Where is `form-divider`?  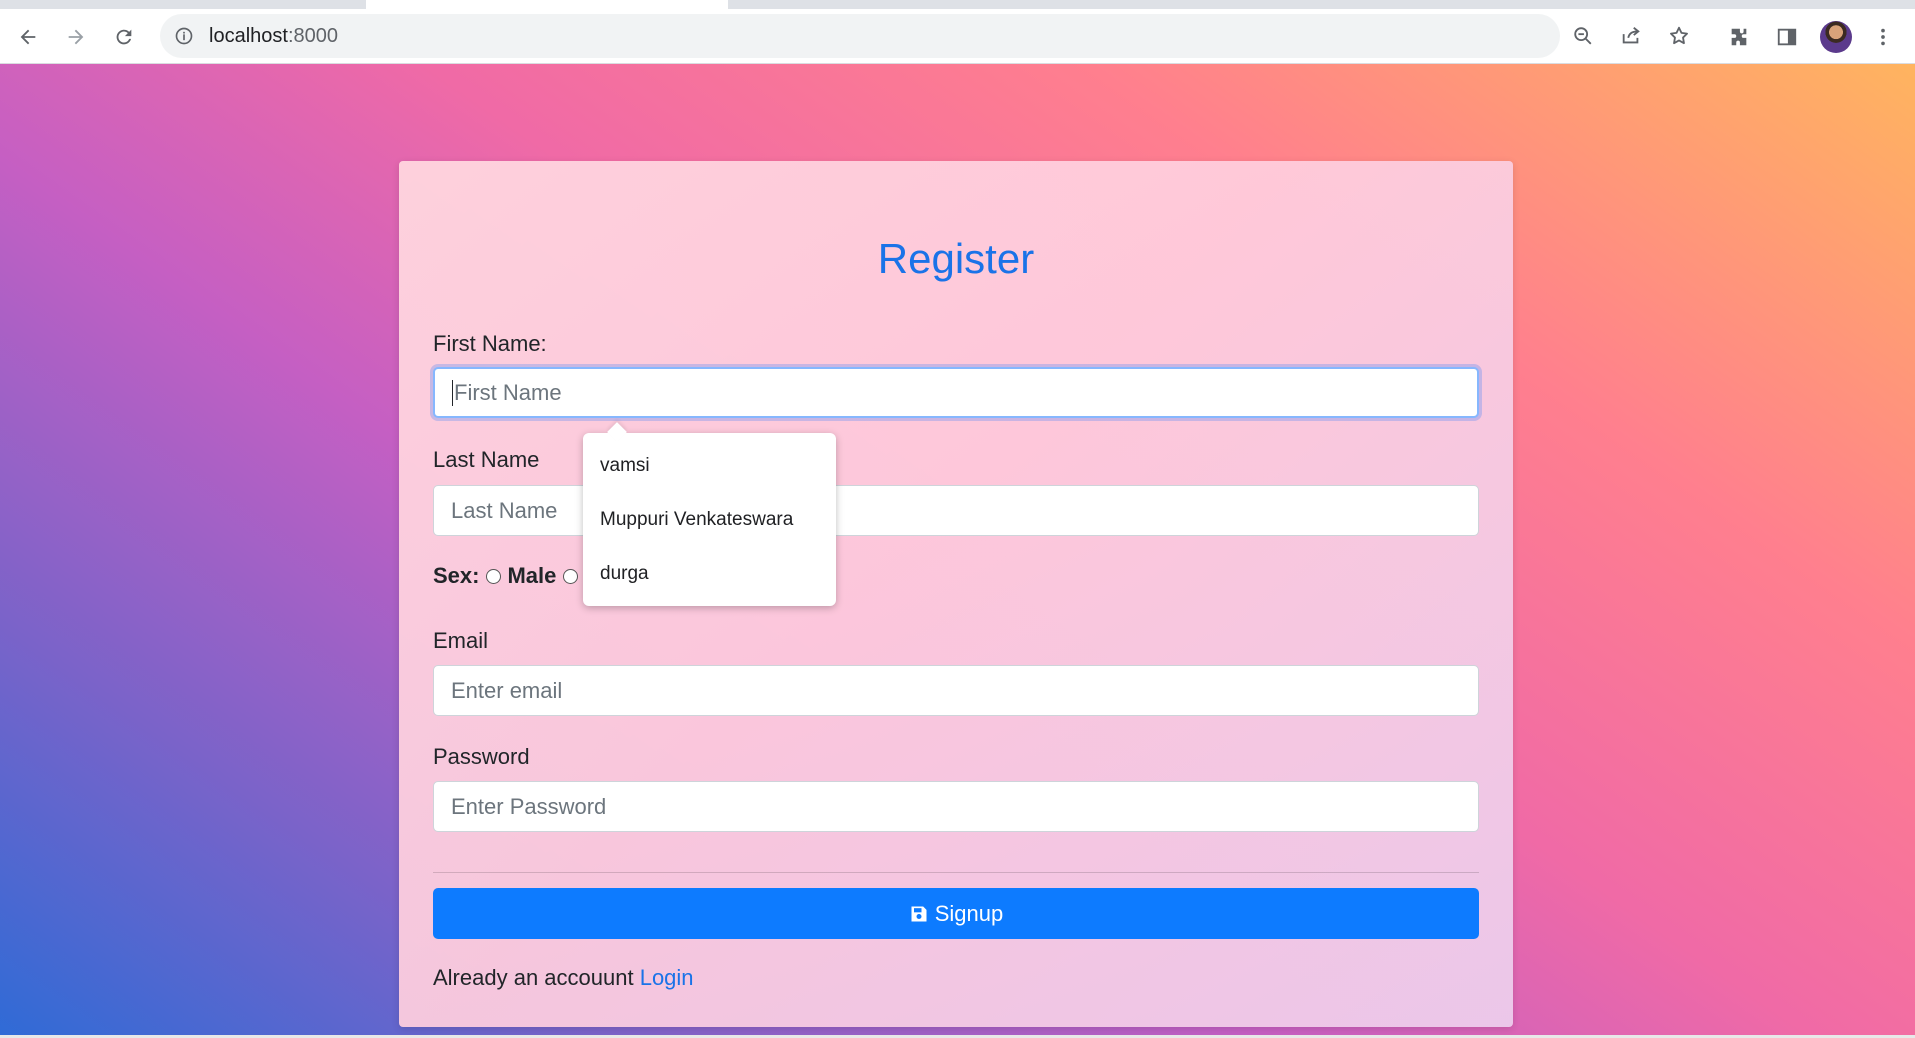
form-divider is located at coordinates (956, 872).